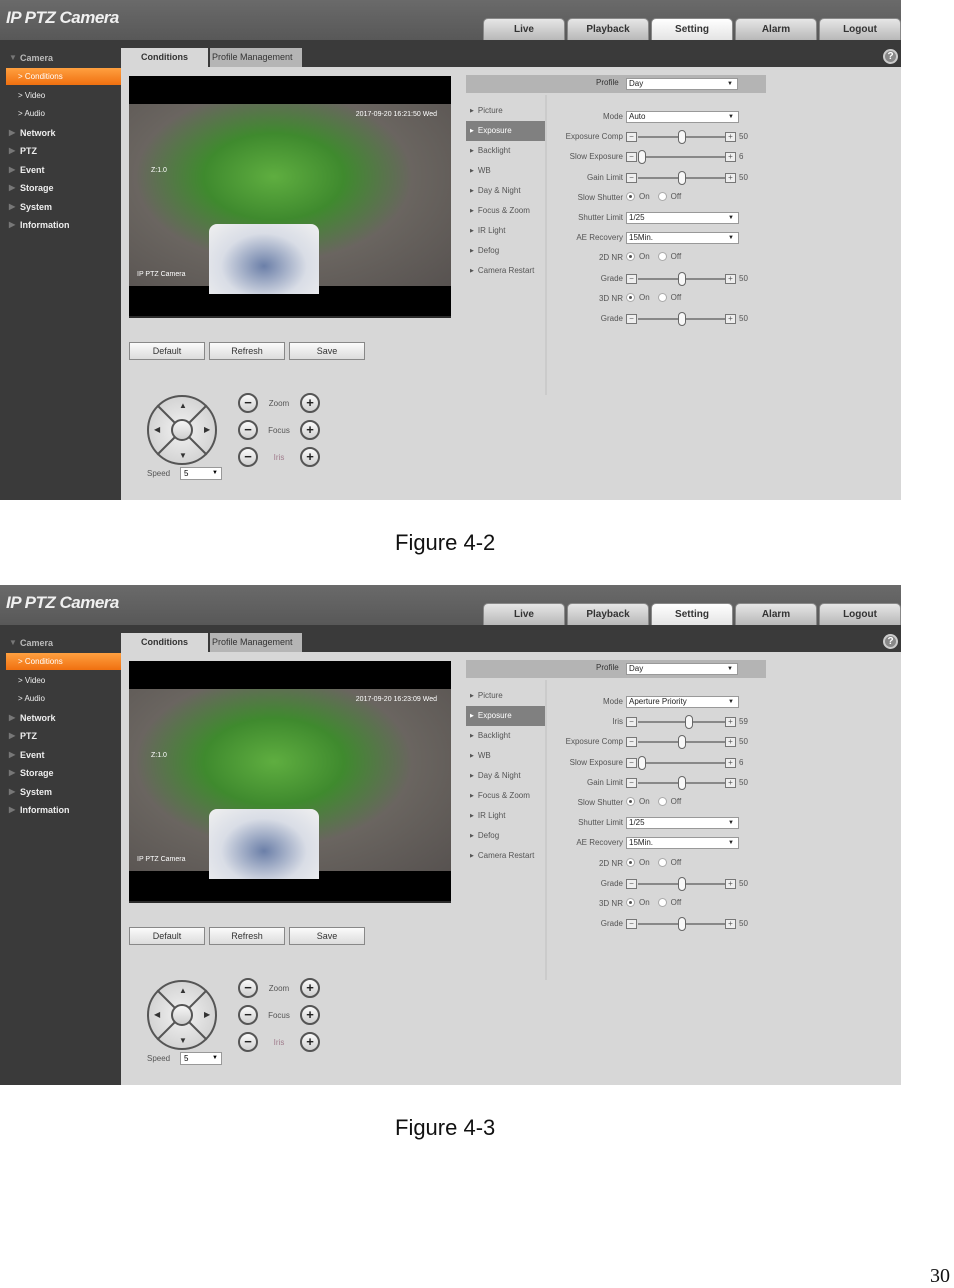  I want to click on sidebar-item-camera: ▼ Camera, so click(60, 58).